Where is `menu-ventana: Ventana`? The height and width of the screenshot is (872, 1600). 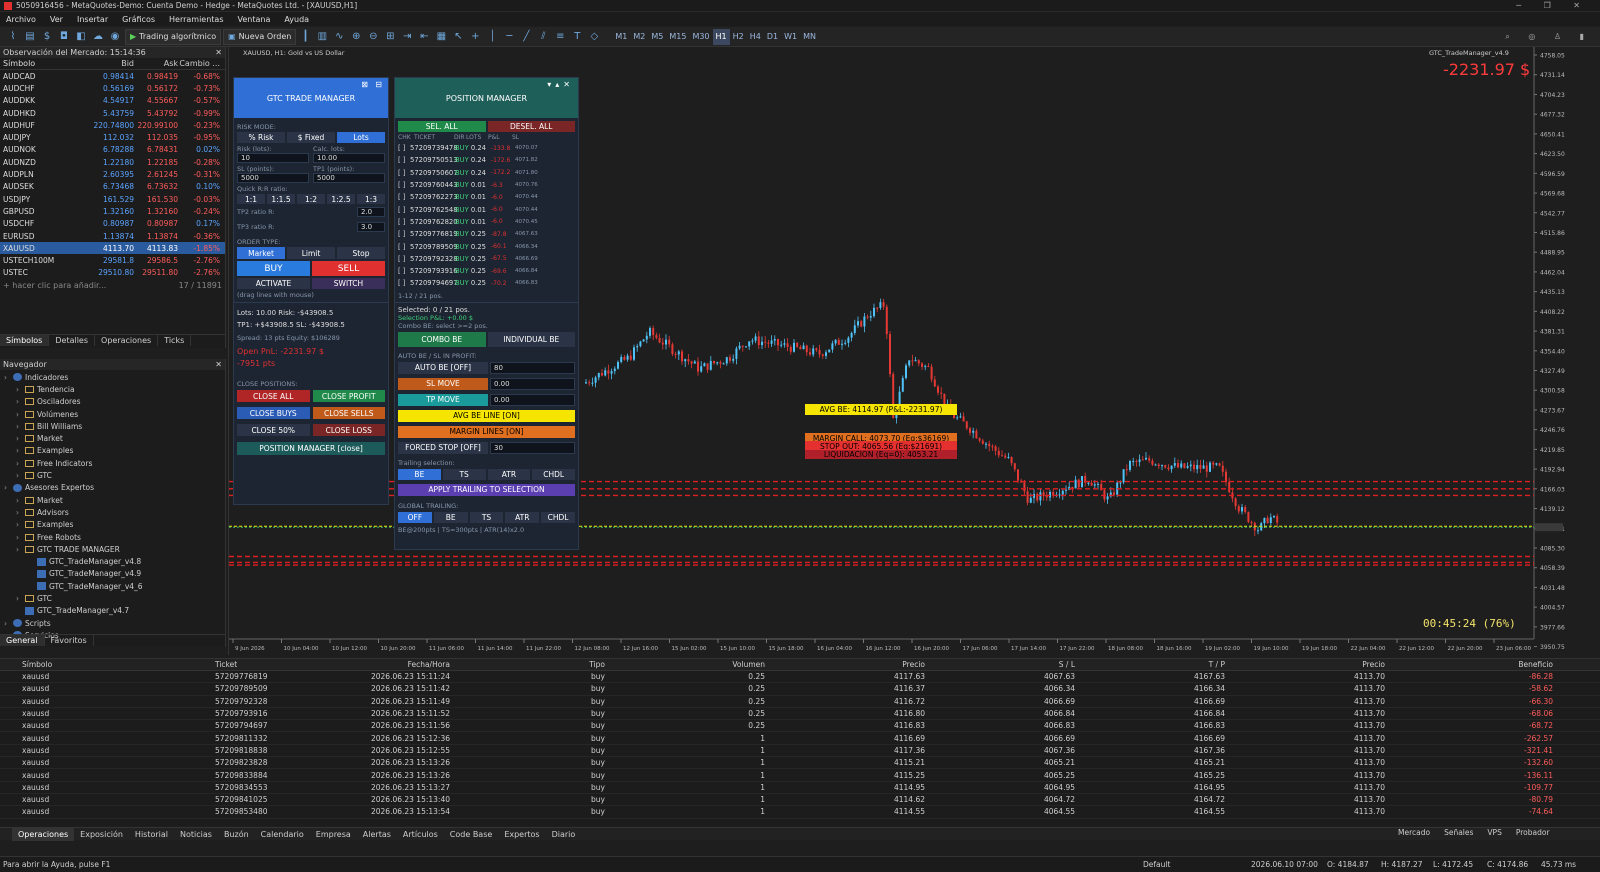
menu-ventana: Ventana is located at coordinates (254, 19).